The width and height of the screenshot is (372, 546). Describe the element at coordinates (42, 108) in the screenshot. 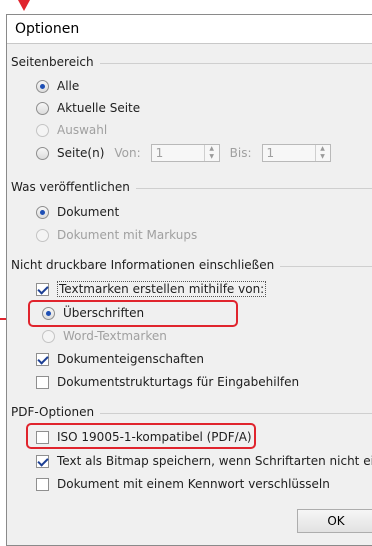

I see `radio-current-page-control` at that location.